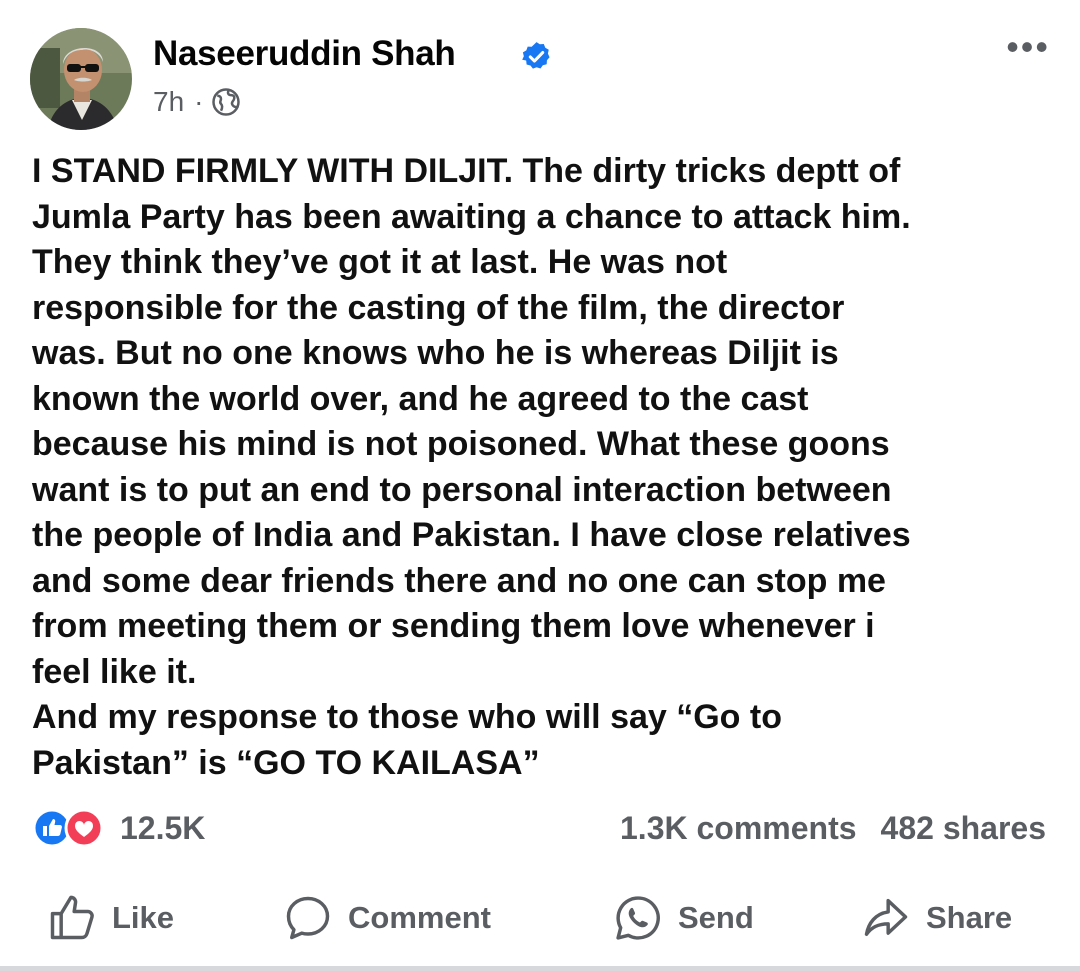  What do you see at coordinates (963, 828) in the screenshot?
I see `shares-count: 482 shares` at bounding box center [963, 828].